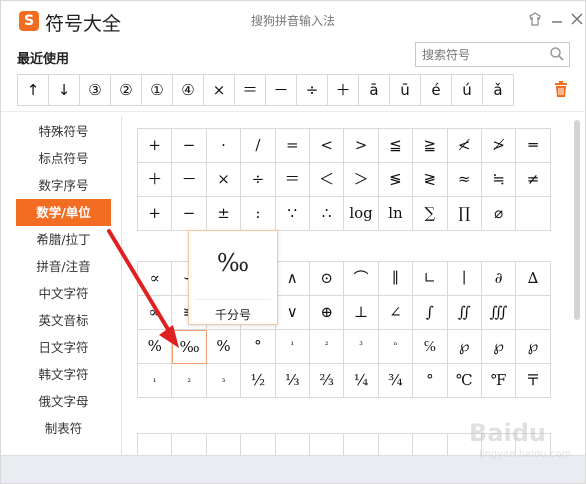 The image size is (586, 484). Describe the element at coordinates (361, 313) in the screenshot. I see `symbol-cell: ⊥` at that location.